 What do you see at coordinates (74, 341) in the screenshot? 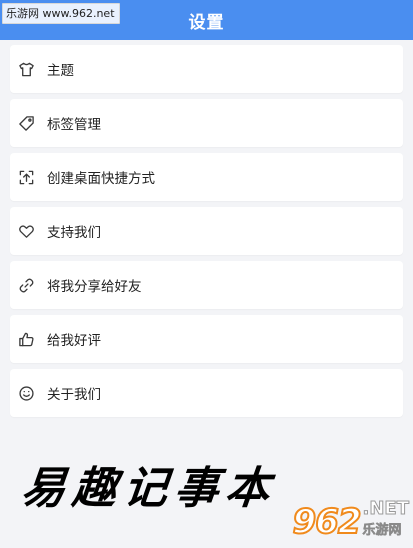
I see `settings-item-label: 给我好评` at bounding box center [74, 341].